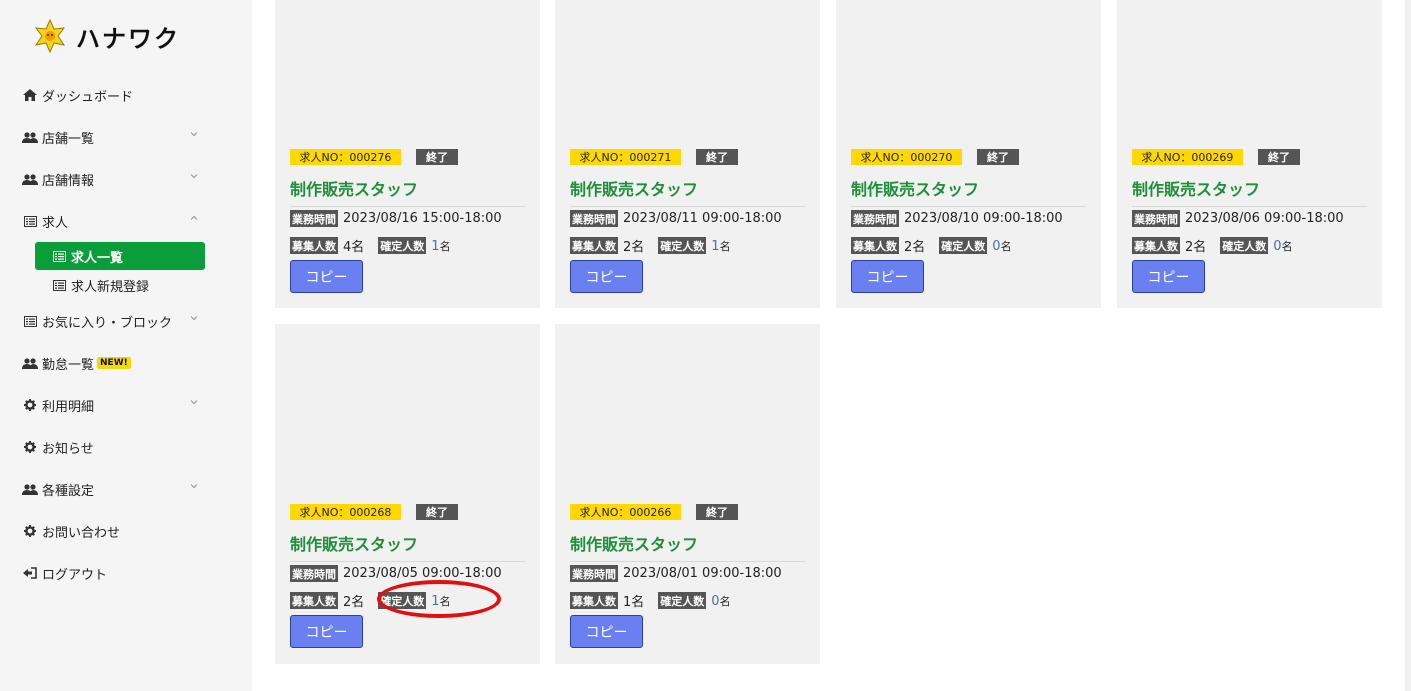 This screenshot has height=691, width=1411. Describe the element at coordinates (112, 447) in the screenshot. I see `sidebar-item-notices: お知らせ` at that location.